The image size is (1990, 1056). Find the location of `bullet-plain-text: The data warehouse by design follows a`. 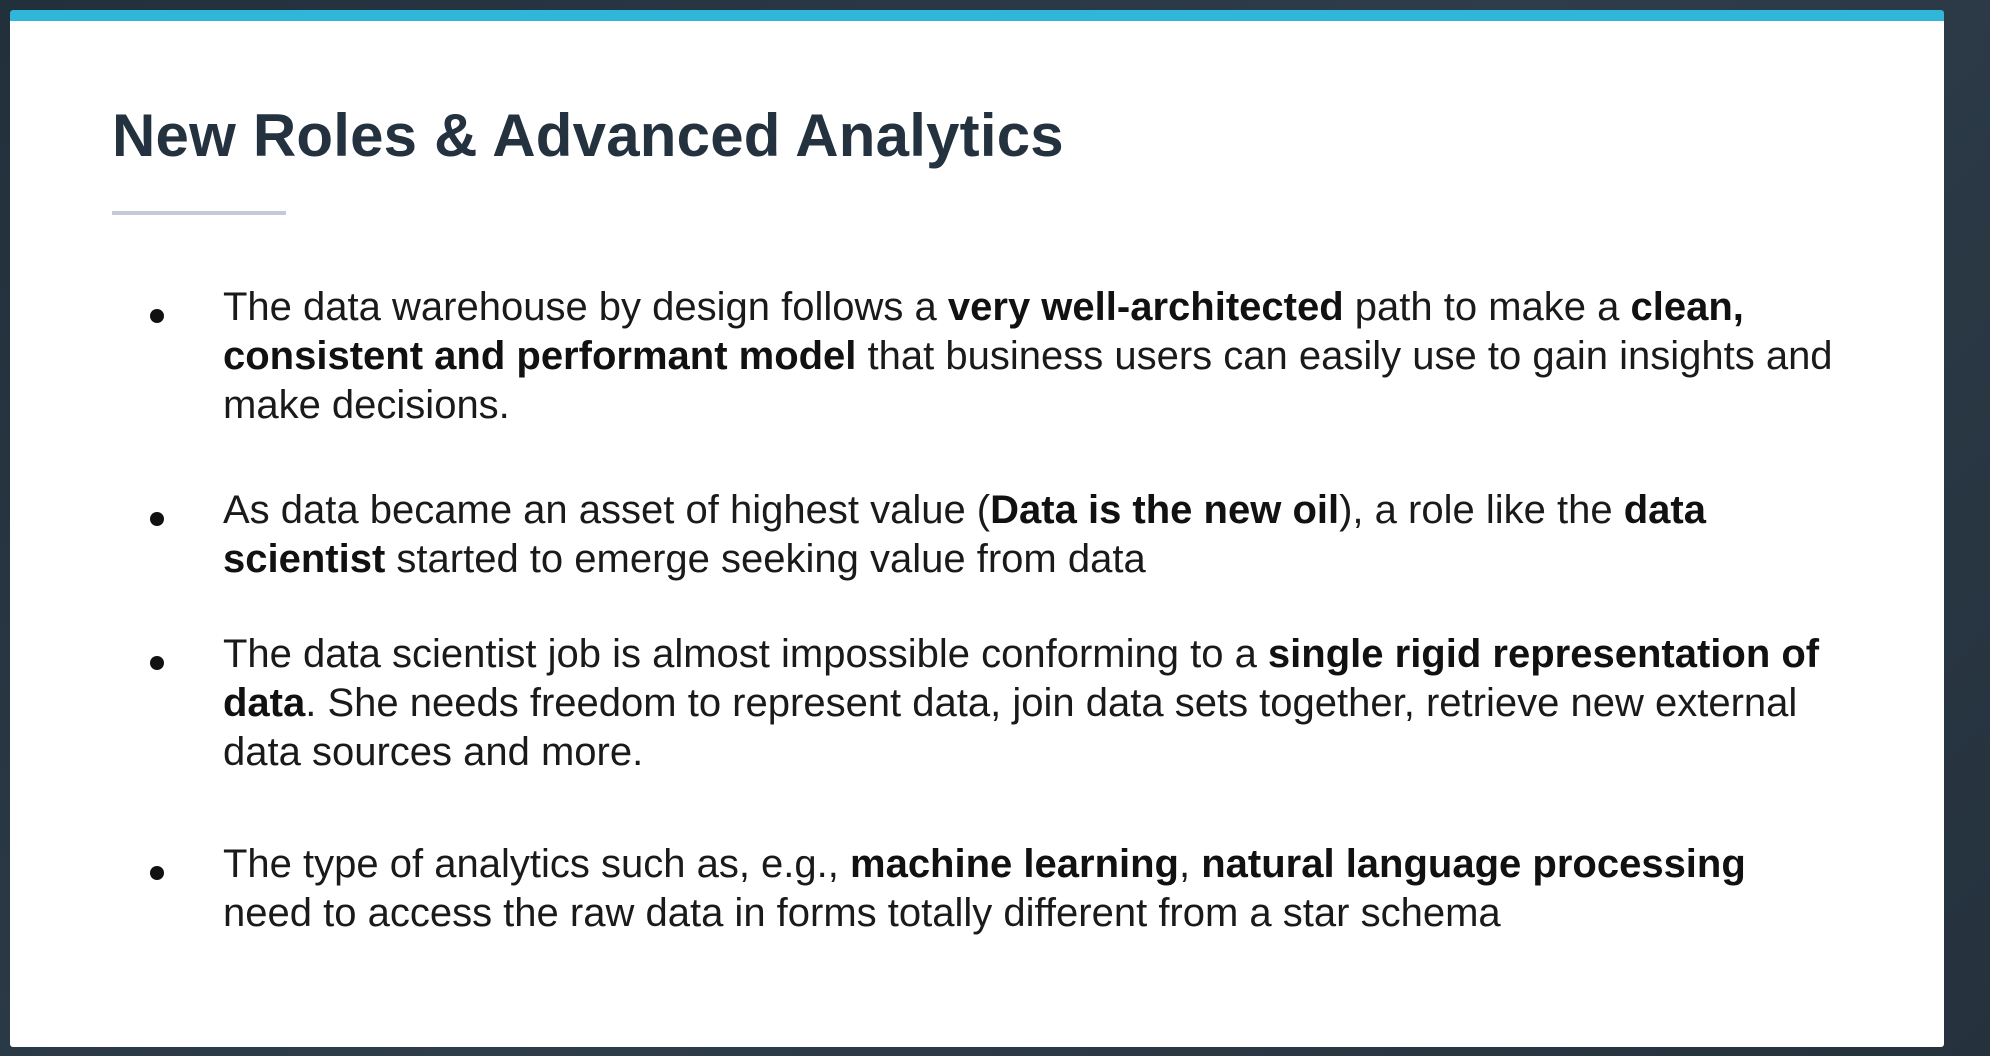

bullet-plain-text: The data warehouse by design follows a is located at coordinates (585, 307).